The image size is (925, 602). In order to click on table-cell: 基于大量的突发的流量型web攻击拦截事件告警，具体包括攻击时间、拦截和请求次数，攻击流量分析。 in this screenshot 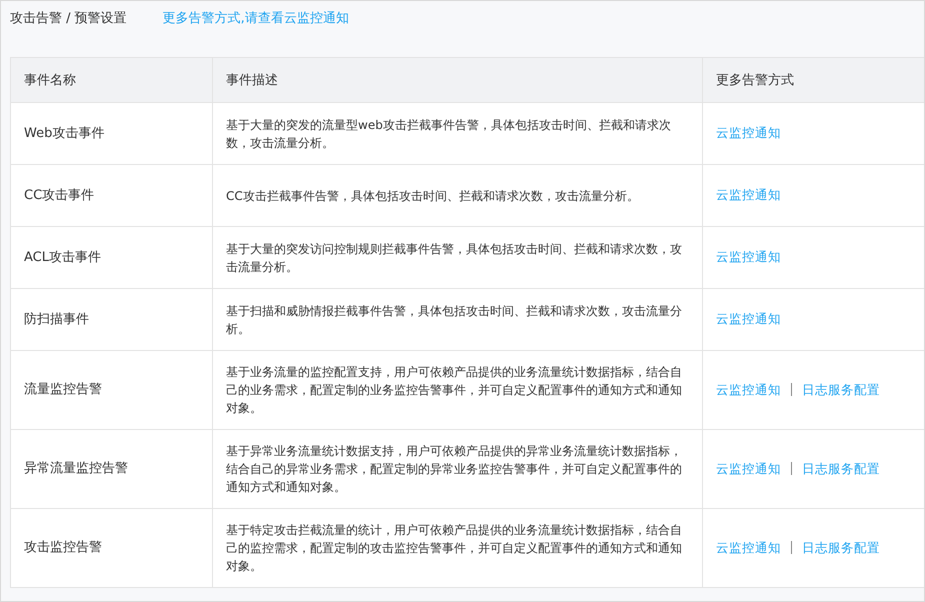, I will do `click(457, 133)`.